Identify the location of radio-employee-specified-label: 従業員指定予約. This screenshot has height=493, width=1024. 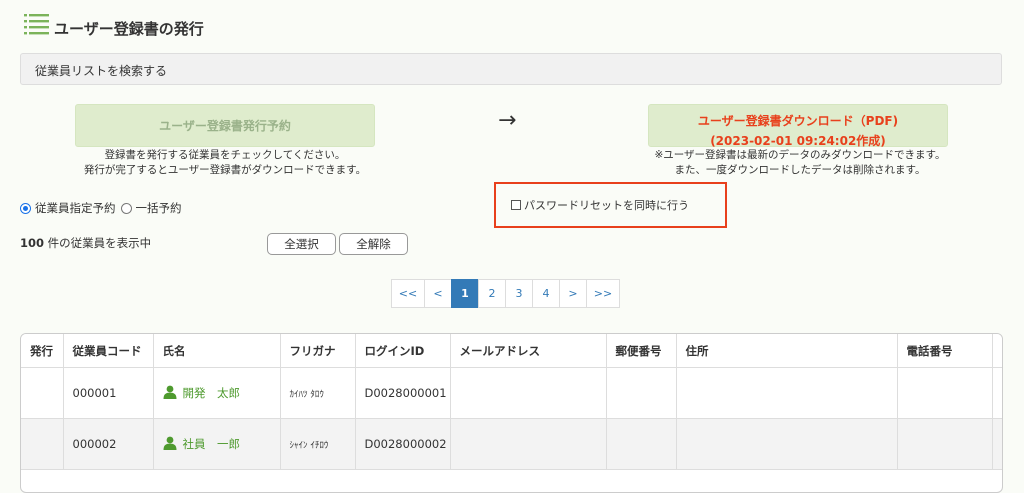
(75, 208).